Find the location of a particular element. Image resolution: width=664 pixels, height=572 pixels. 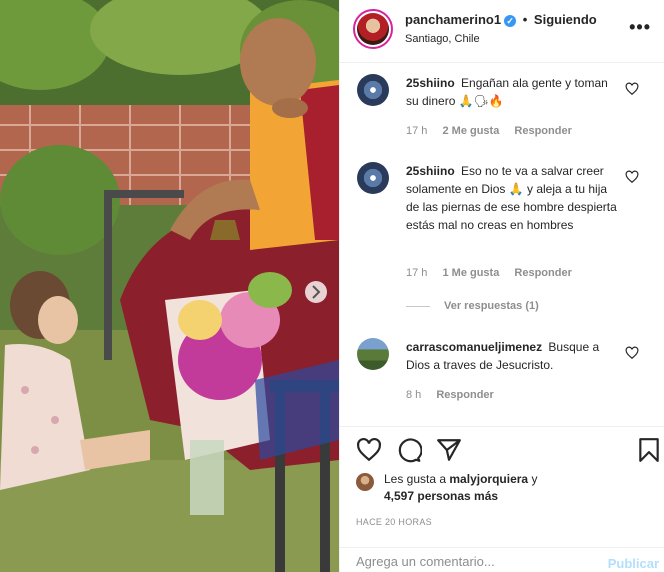

comment-meta: 17 h 2 Me gusta Responder is located at coordinates (495, 131).